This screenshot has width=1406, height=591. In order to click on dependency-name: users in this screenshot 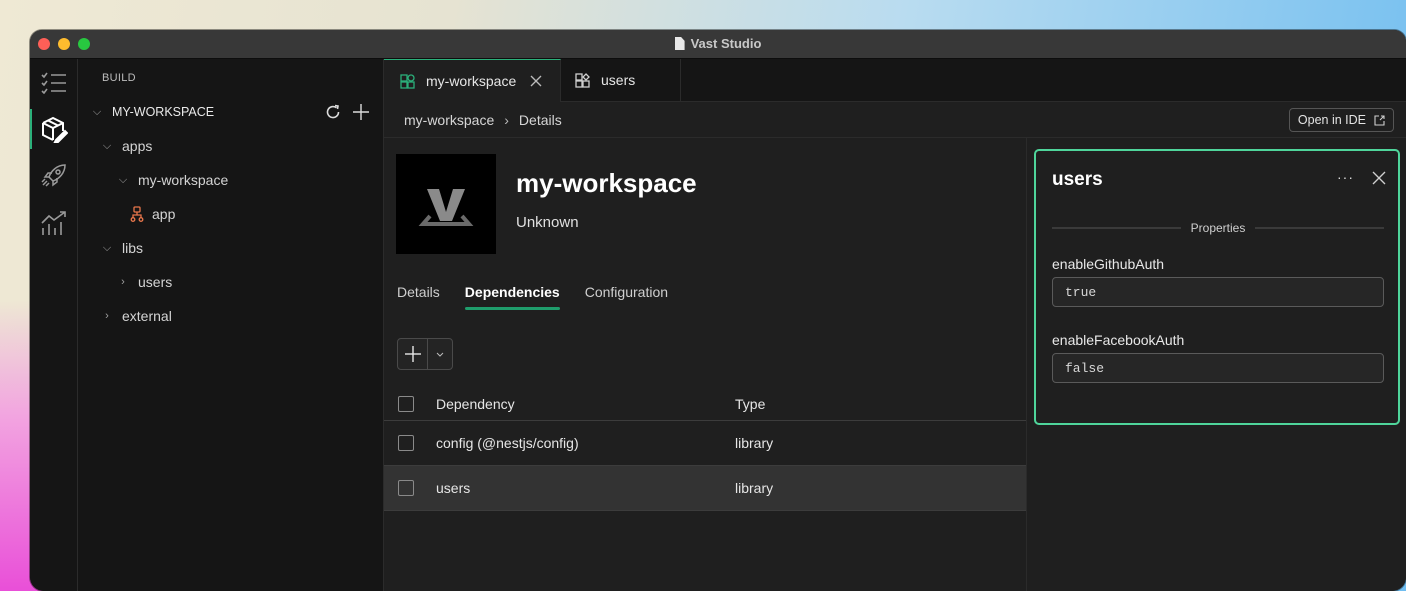, I will do `click(453, 488)`.